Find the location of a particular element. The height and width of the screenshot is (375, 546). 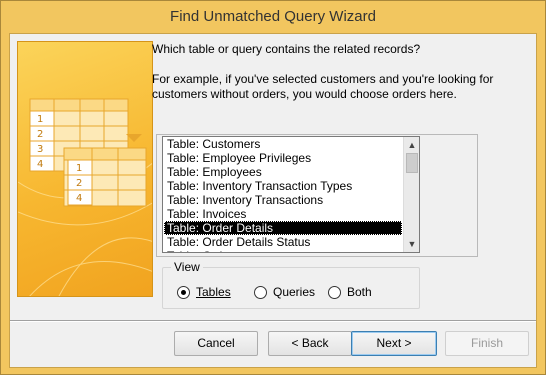

row-num-1: 1 is located at coordinates (40, 119).